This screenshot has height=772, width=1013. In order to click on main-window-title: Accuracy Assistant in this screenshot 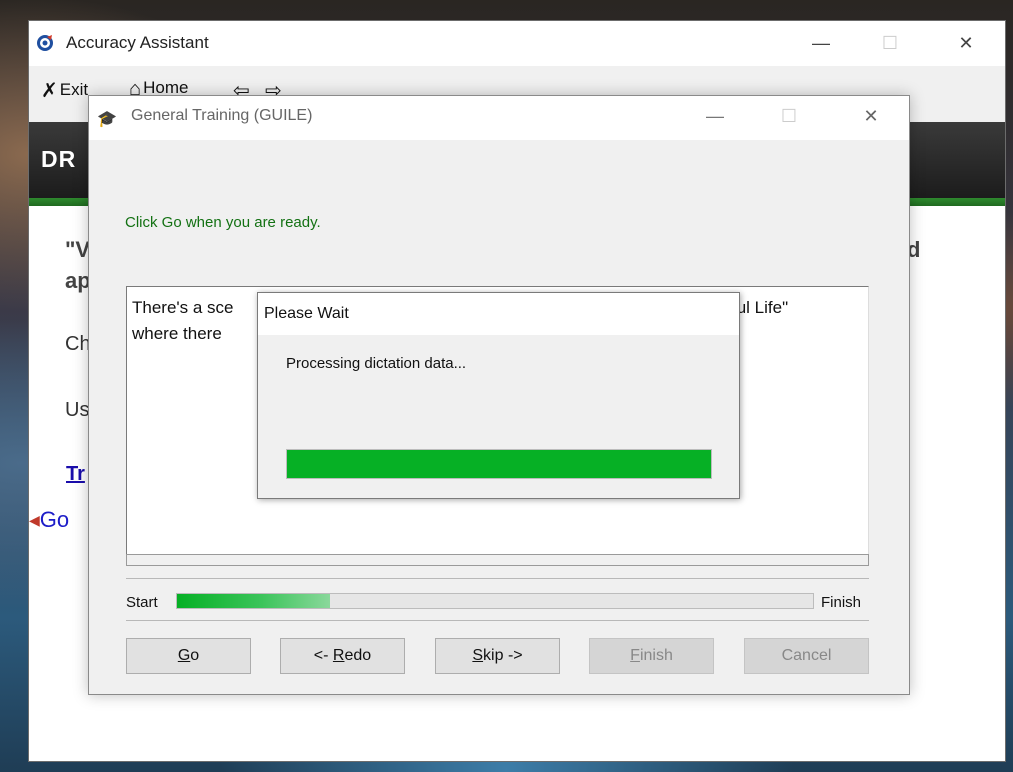, I will do `click(137, 42)`.